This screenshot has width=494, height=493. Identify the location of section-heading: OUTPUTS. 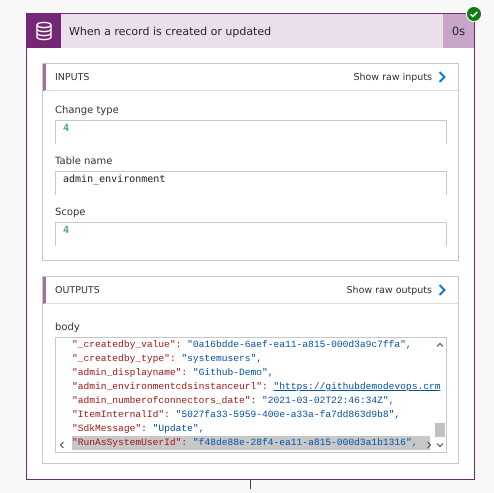
(78, 290).